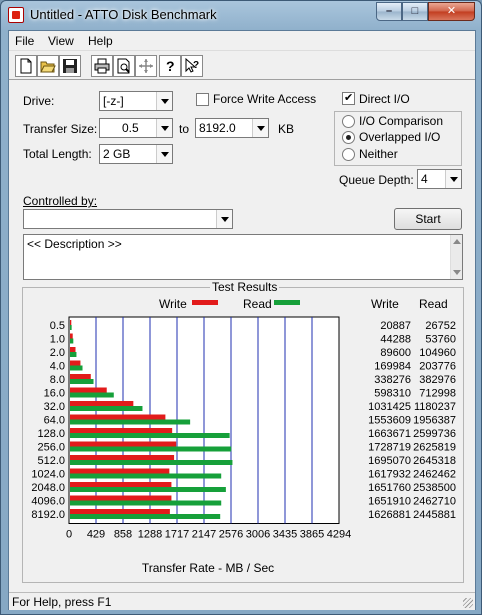 The width and height of the screenshot is (482, 615). I want to click on minimize-button: –, so click(389, 11).